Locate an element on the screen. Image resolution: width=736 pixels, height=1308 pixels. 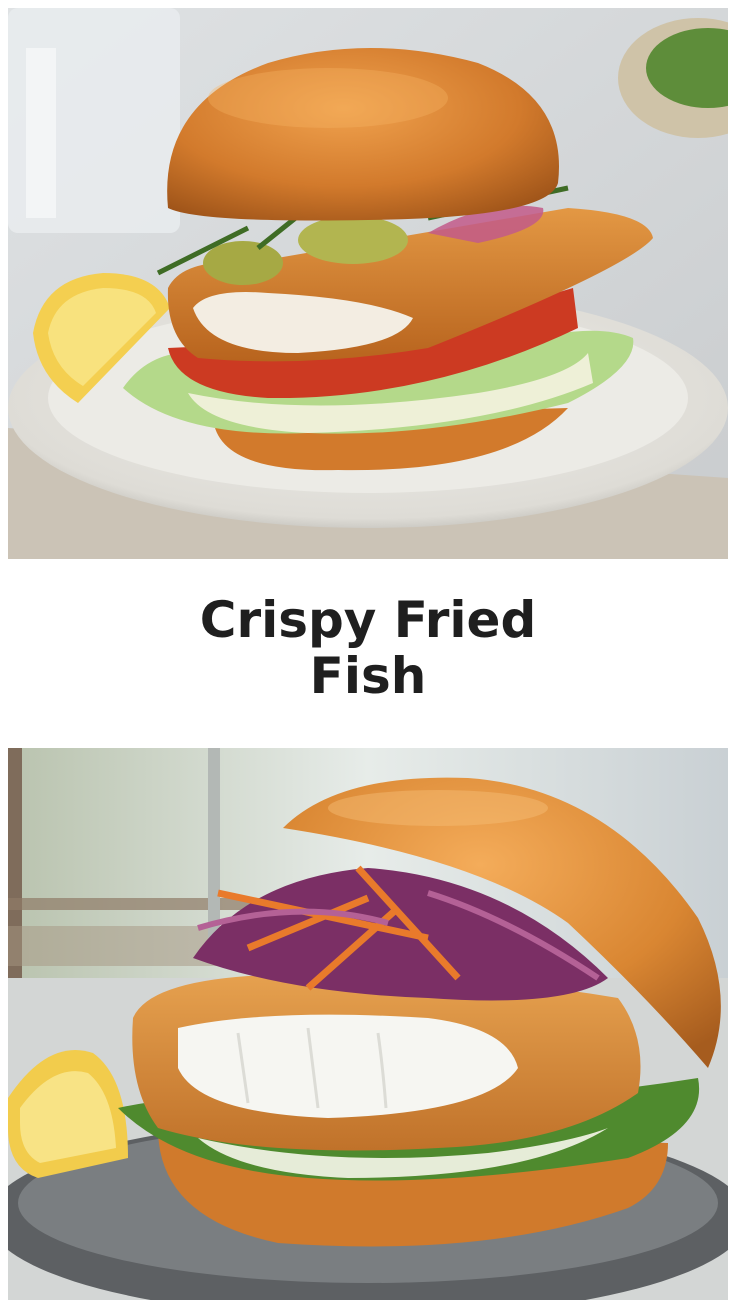
pickle is located at coordinates (243, 263).